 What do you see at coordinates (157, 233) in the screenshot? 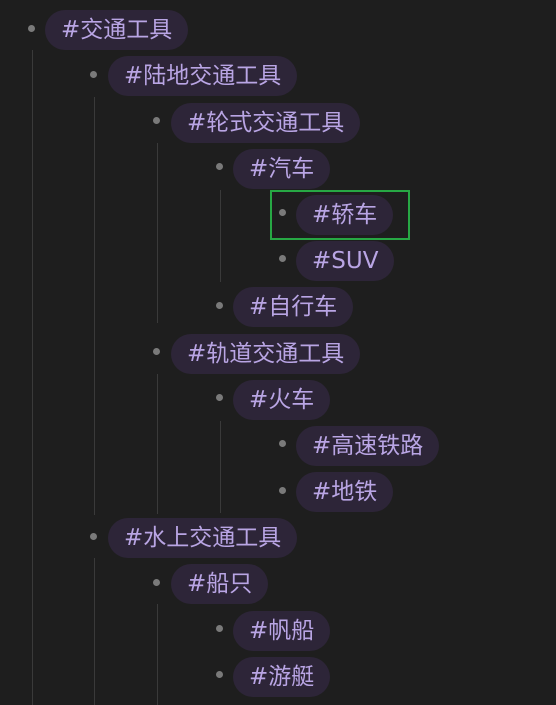
I see `indent-guide-wheeled` at bounding box center [157, 233].